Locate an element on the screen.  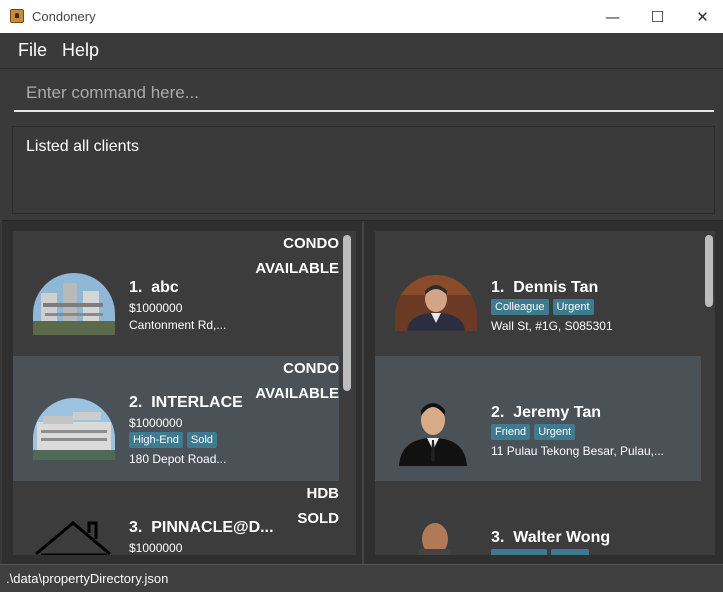
property-card: 3. PINNACLE@D... $1000000 HDB SOLD is located at coordinates (176, 518).